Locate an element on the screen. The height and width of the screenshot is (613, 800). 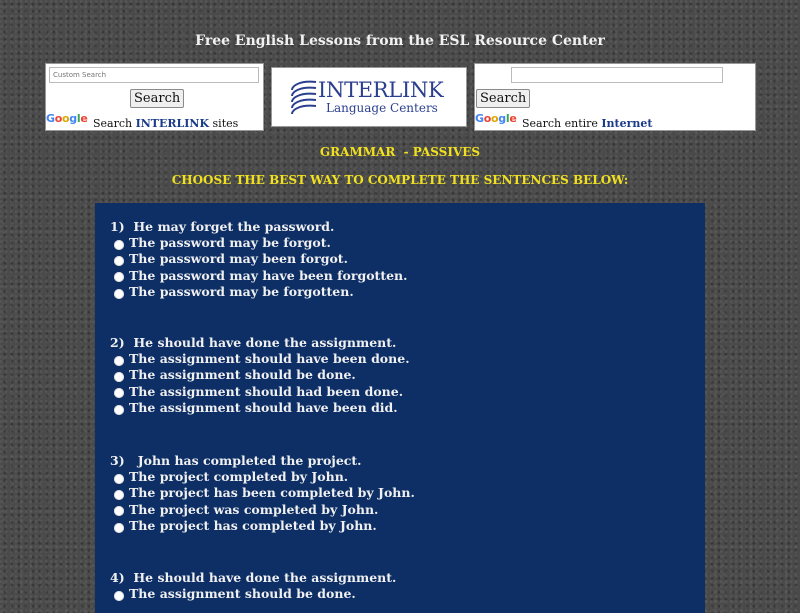
interlink-logo: INTERLINK Language Centers is located at coordinates (369, 97).